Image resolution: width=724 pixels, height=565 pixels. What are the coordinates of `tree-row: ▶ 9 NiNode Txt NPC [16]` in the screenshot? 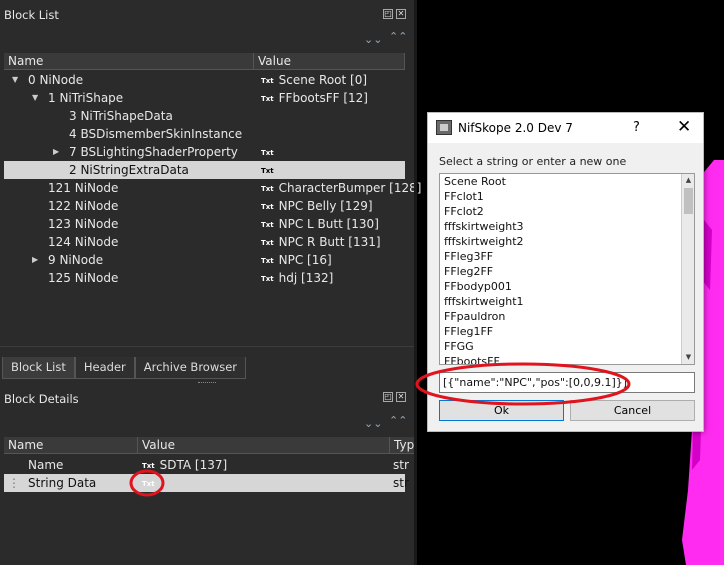 It's located at (204, 260).